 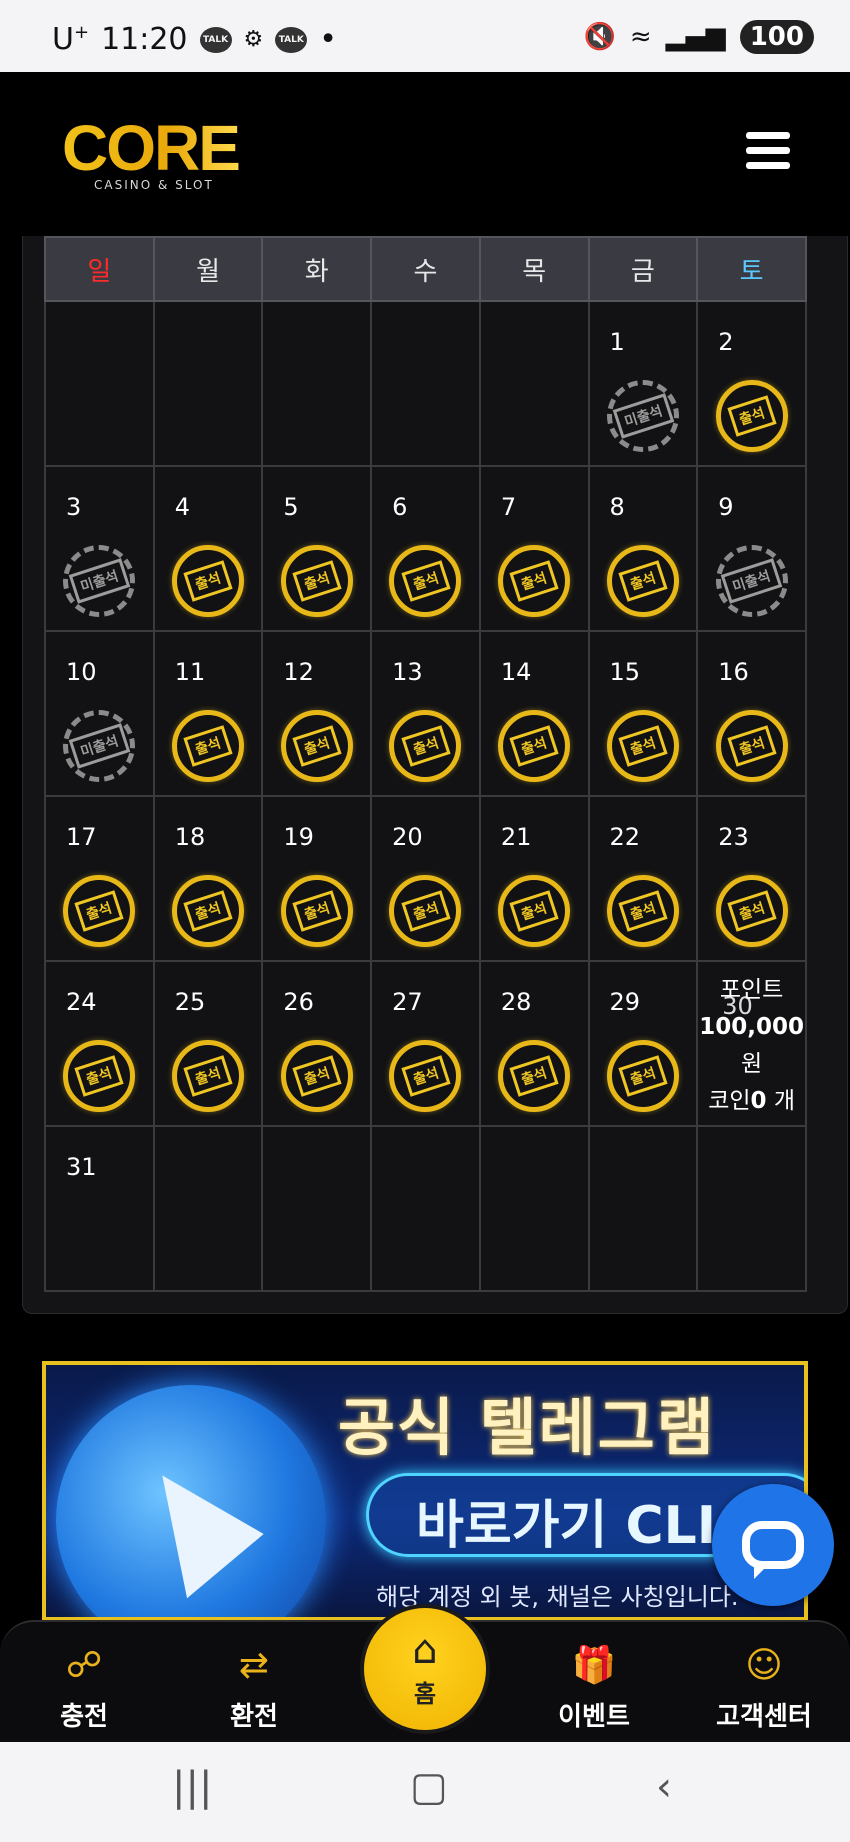 I want to click on day-number: 9, so click(x=726, y=507).